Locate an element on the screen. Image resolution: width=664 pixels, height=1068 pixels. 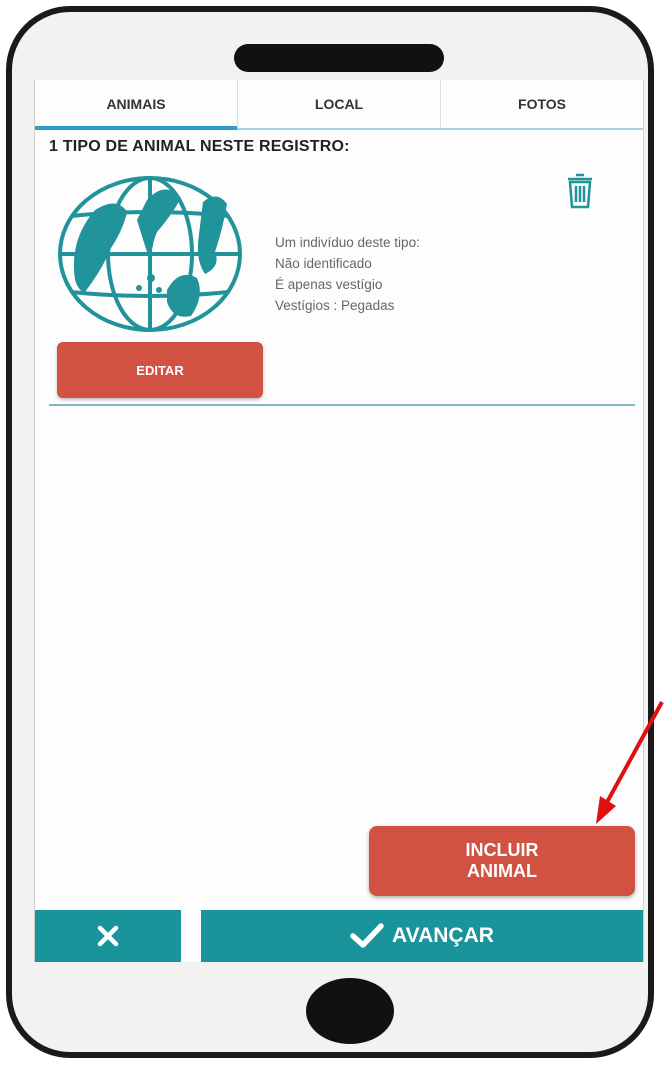
info-line: Vestígios : Pegadas is located at coordinates (335, 305).